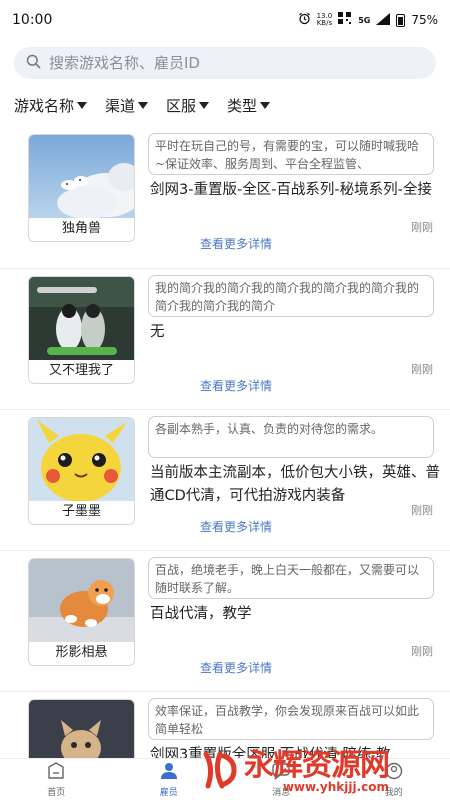 Image resolution: width=450 pixels, height=800 pixels. I want to click on service-description: 百战代清，教学, so click(201, 614).